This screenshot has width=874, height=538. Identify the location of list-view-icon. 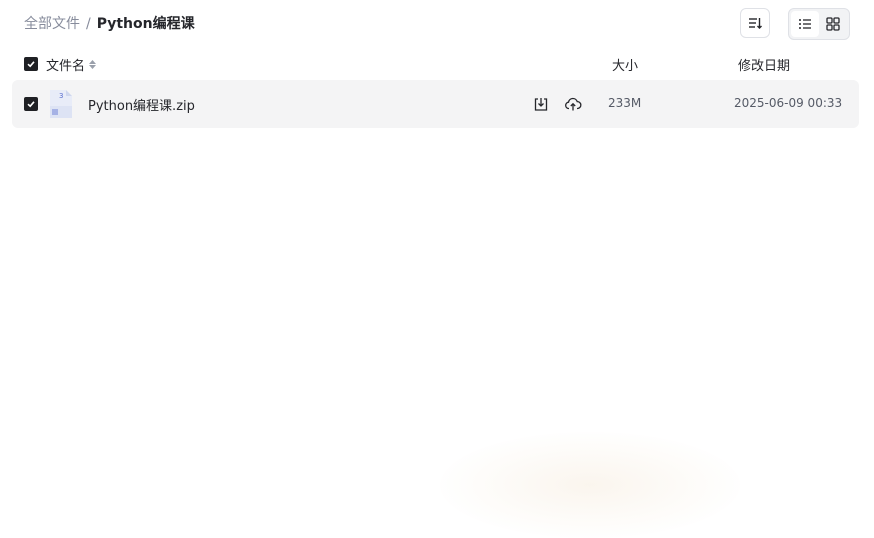
(805, 24).